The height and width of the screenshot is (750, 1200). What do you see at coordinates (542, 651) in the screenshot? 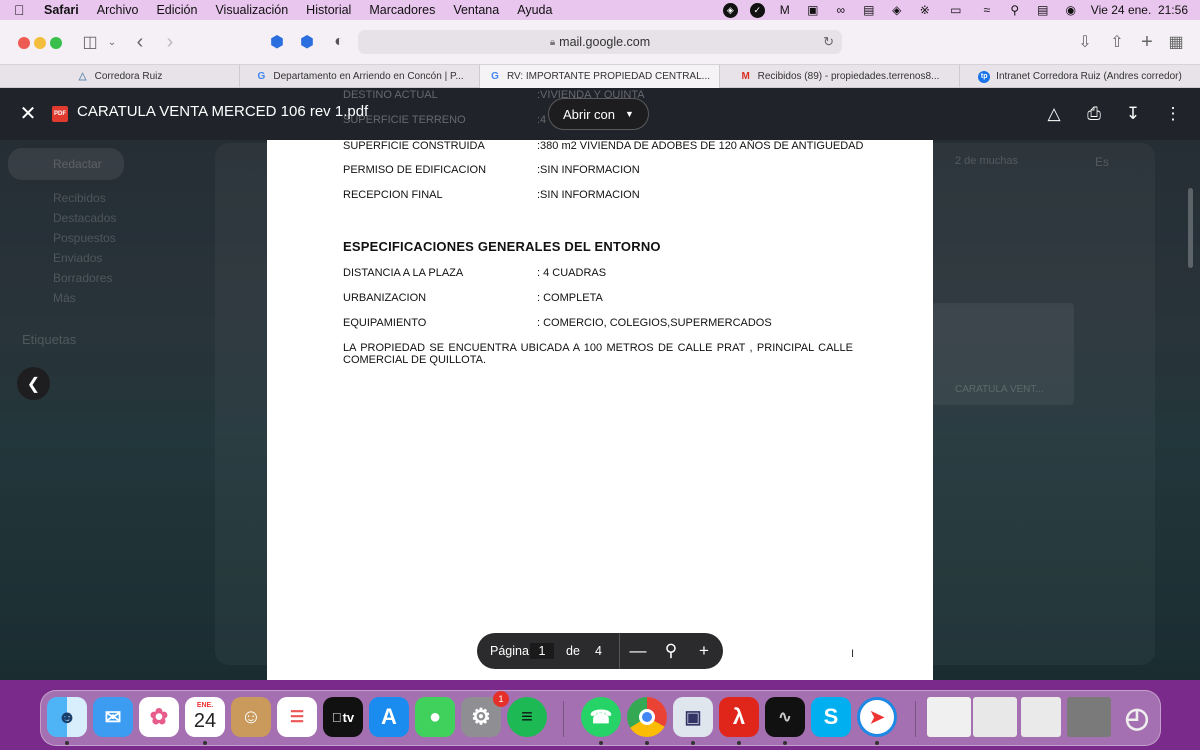
I see `page-number-input: 1` at bounding box center [542, 651].